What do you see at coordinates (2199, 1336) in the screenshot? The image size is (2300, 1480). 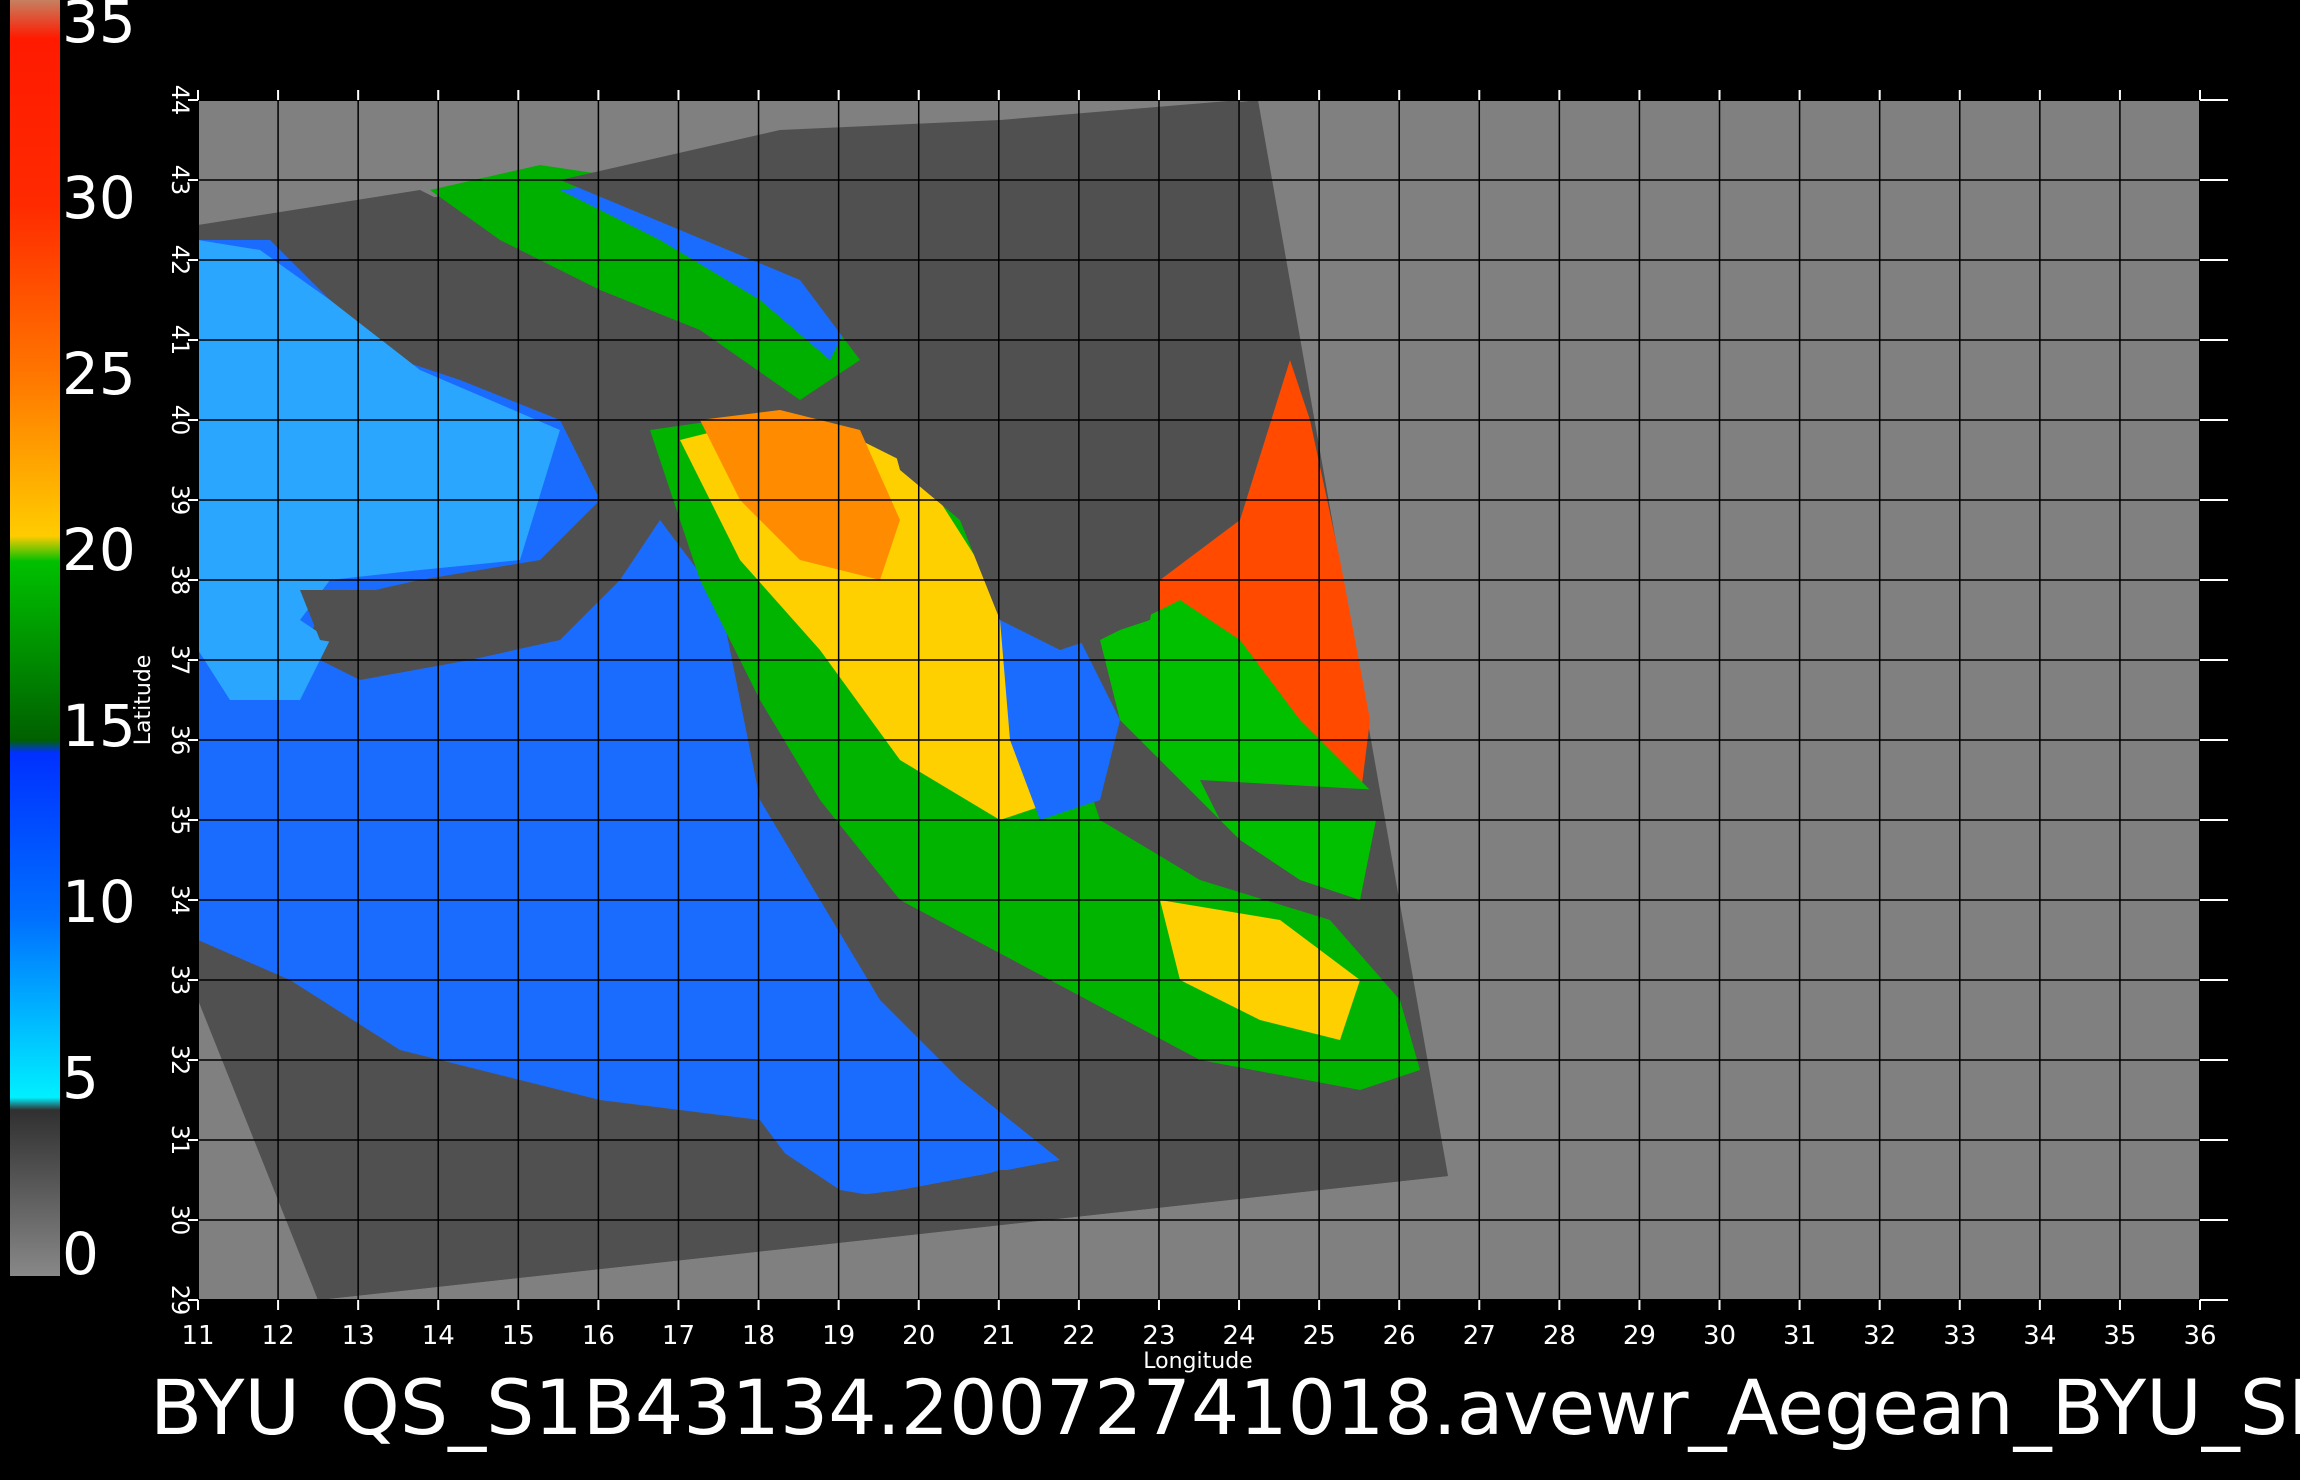 I see `lon-tick-label: 36` at bounding box center [2199, 1336].